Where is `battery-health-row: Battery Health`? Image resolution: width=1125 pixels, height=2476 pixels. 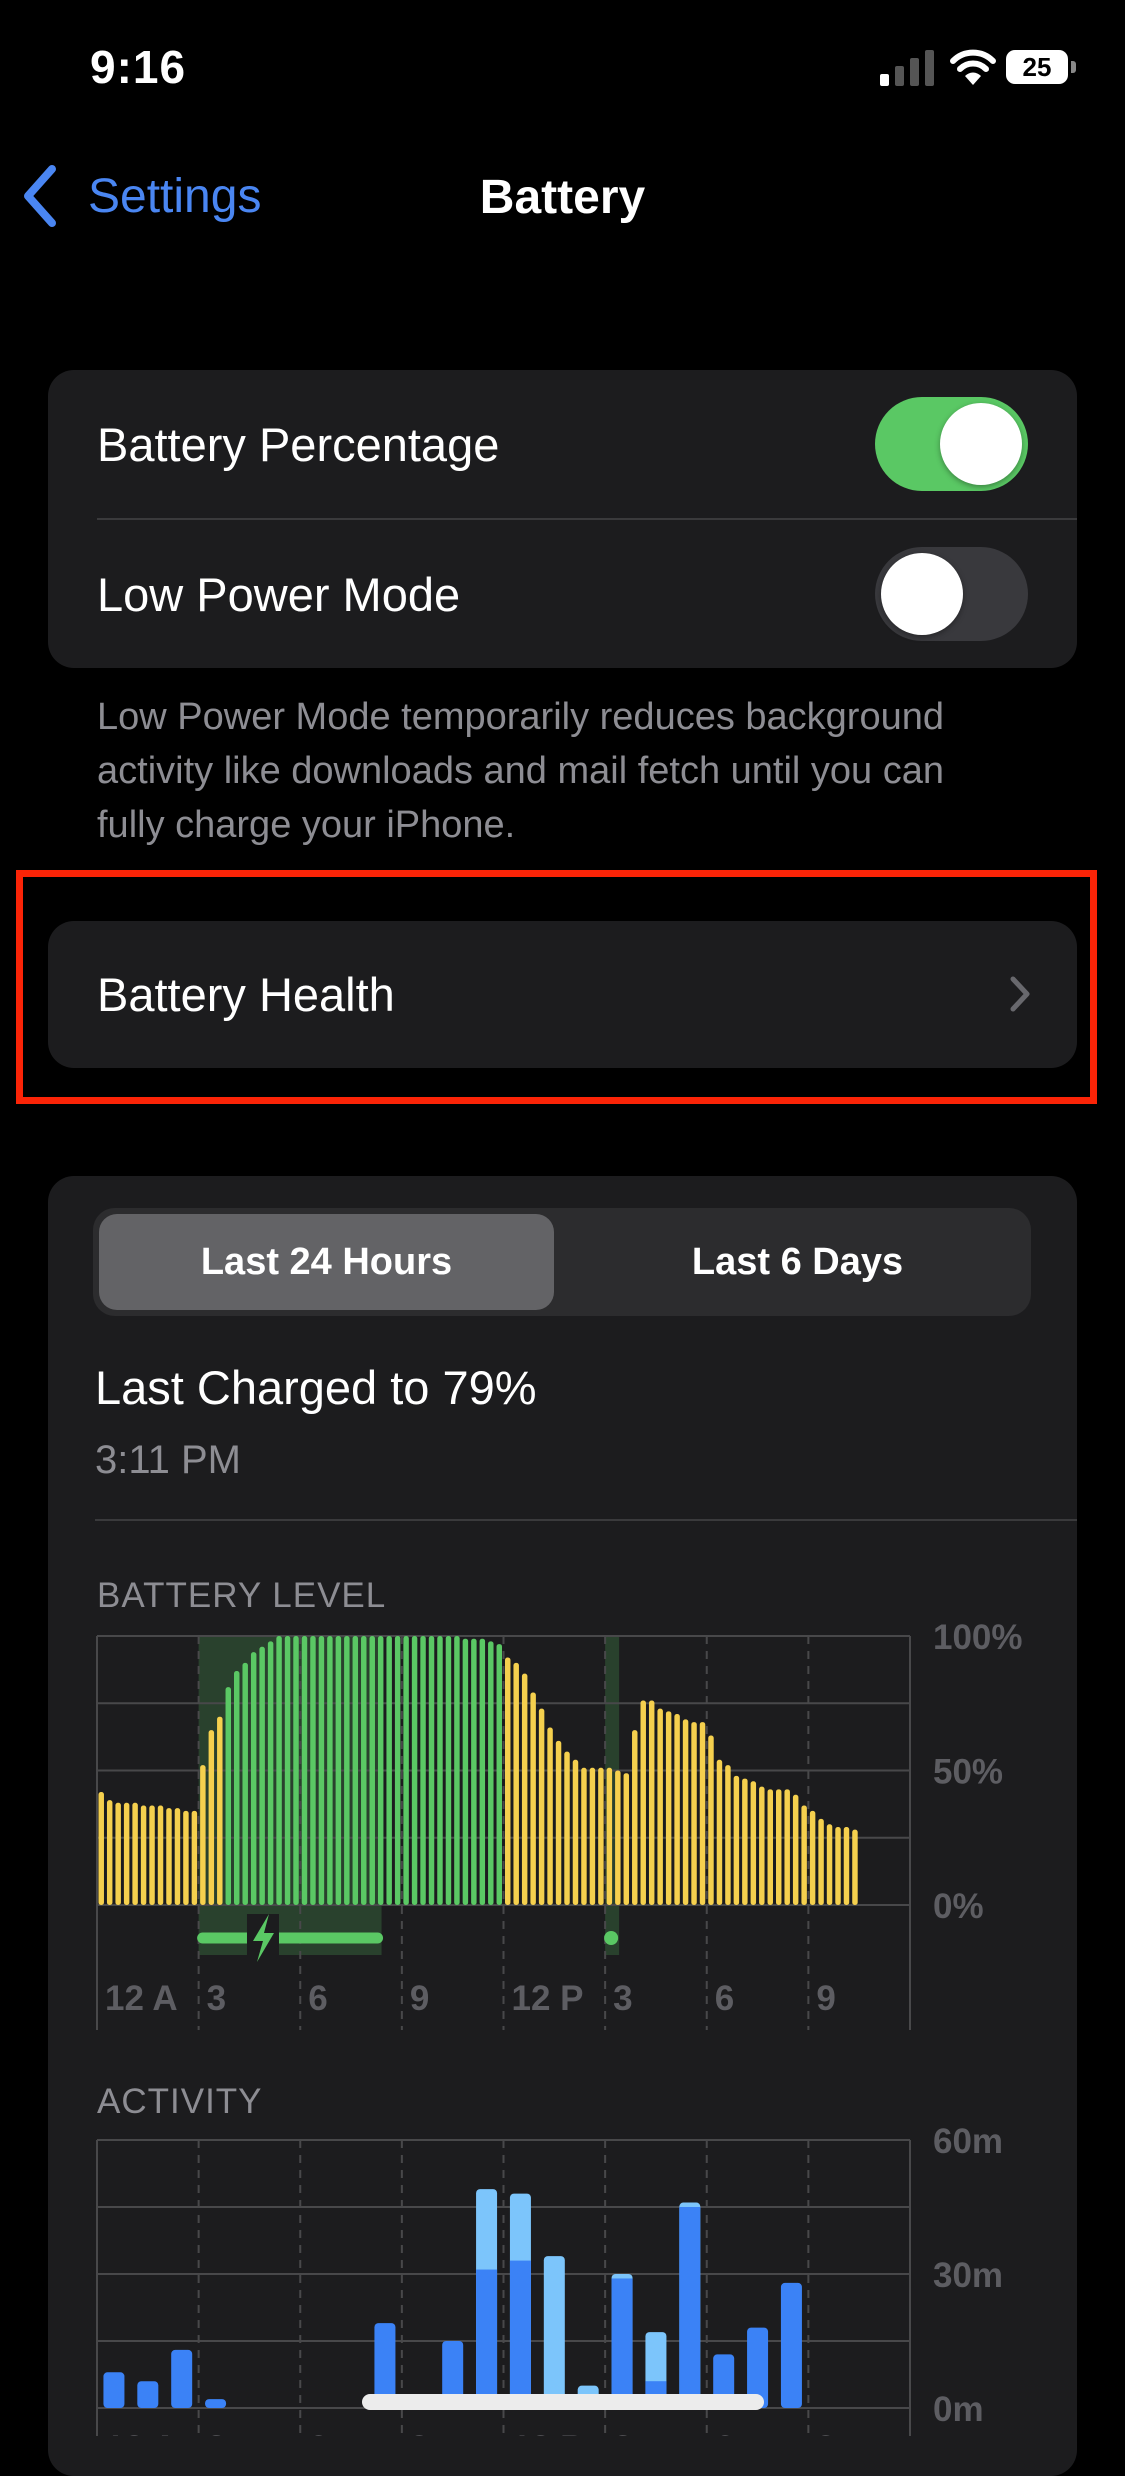 battery-health-row: Battery Health is located at coordinates (562, 994).